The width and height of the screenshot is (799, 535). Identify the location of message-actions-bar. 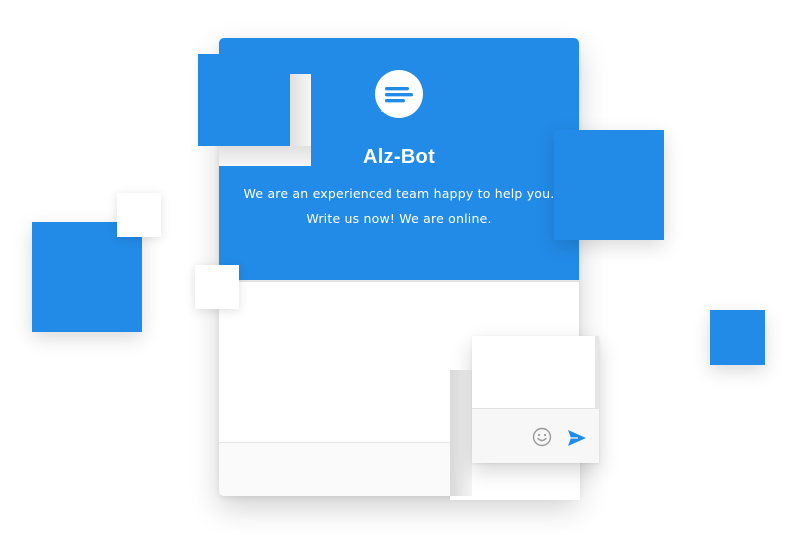
(535, 435).